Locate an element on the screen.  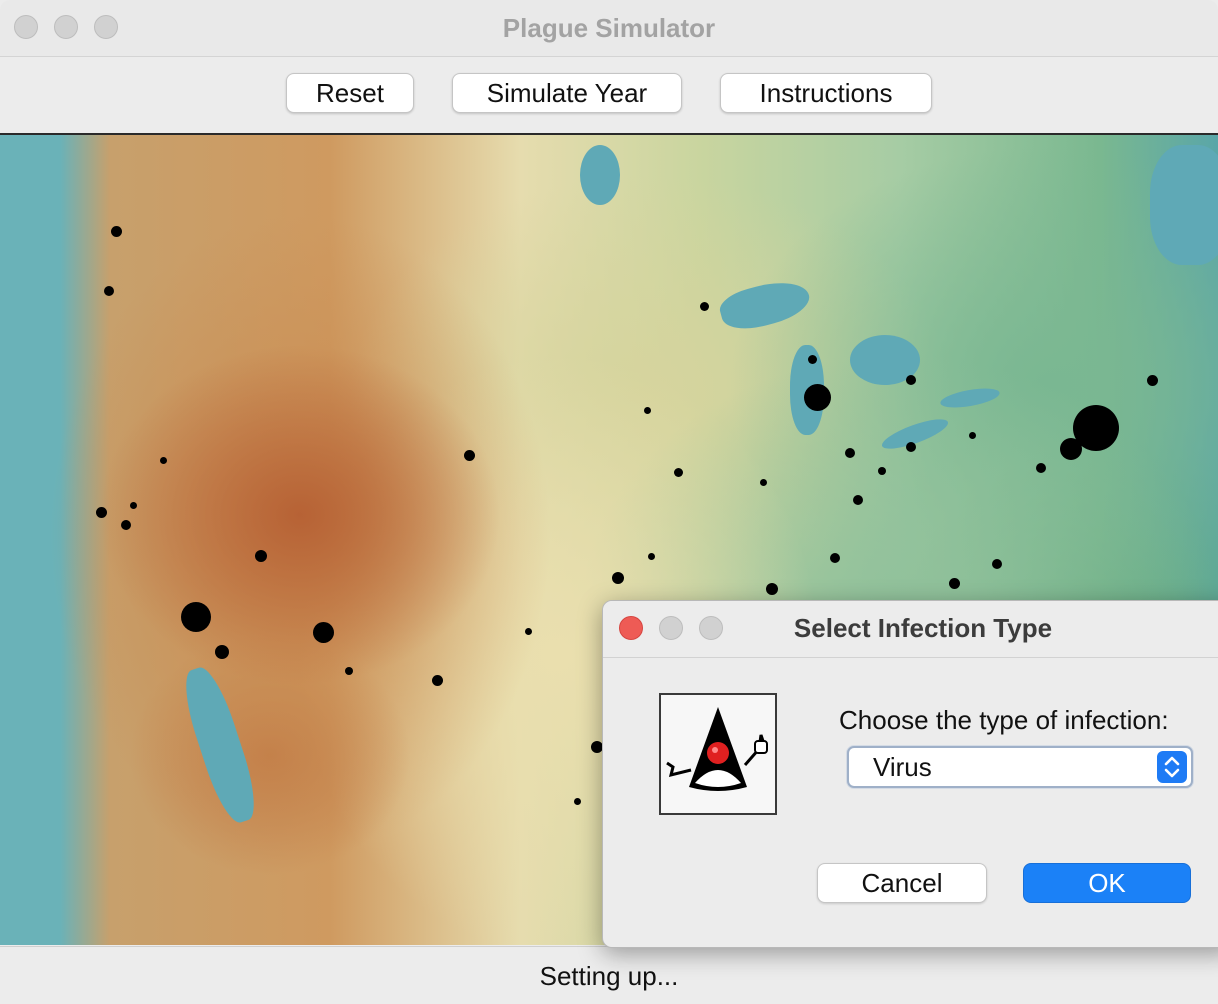
toolbar: Reset Simulate Year Instructions is located at coordinates (609, 96).